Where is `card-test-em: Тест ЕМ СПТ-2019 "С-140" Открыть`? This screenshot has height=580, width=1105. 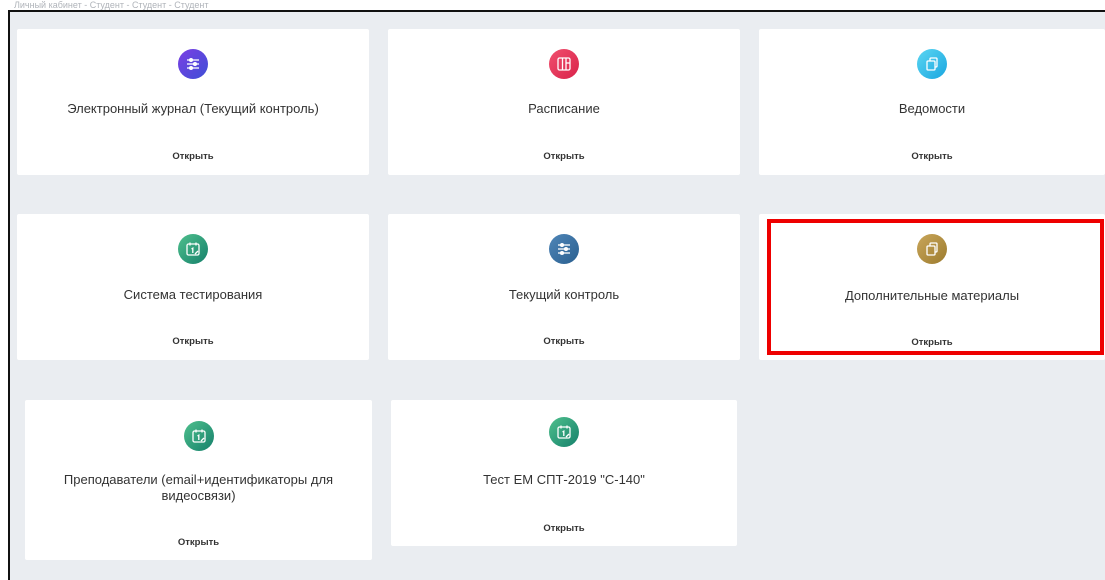 card-test-em: Тест ЕМ СПТ-2019 "С-140" Открыть is located at coordinates (564, 473).